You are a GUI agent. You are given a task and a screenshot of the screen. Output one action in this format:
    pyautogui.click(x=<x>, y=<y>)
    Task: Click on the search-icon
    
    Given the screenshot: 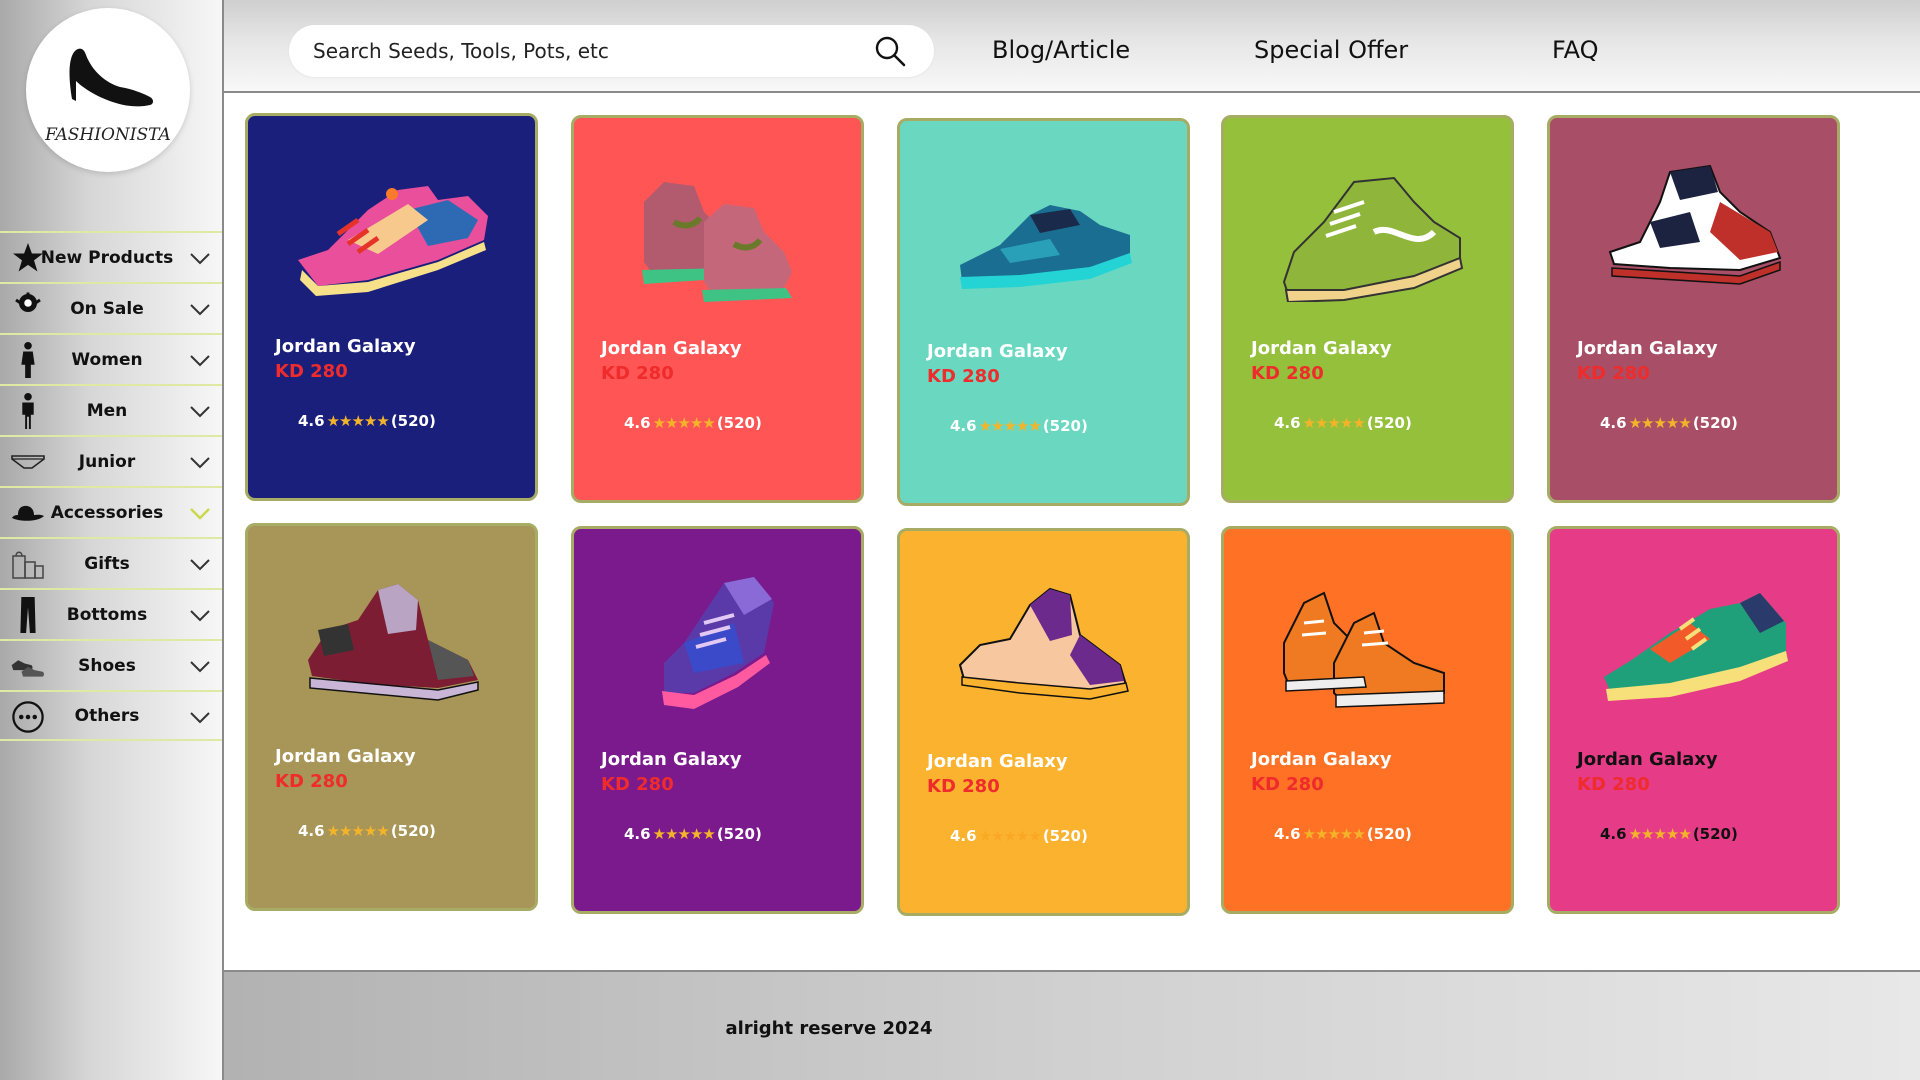 What is the action you would take?
    pyautogui.click(x=890, y=51)
    